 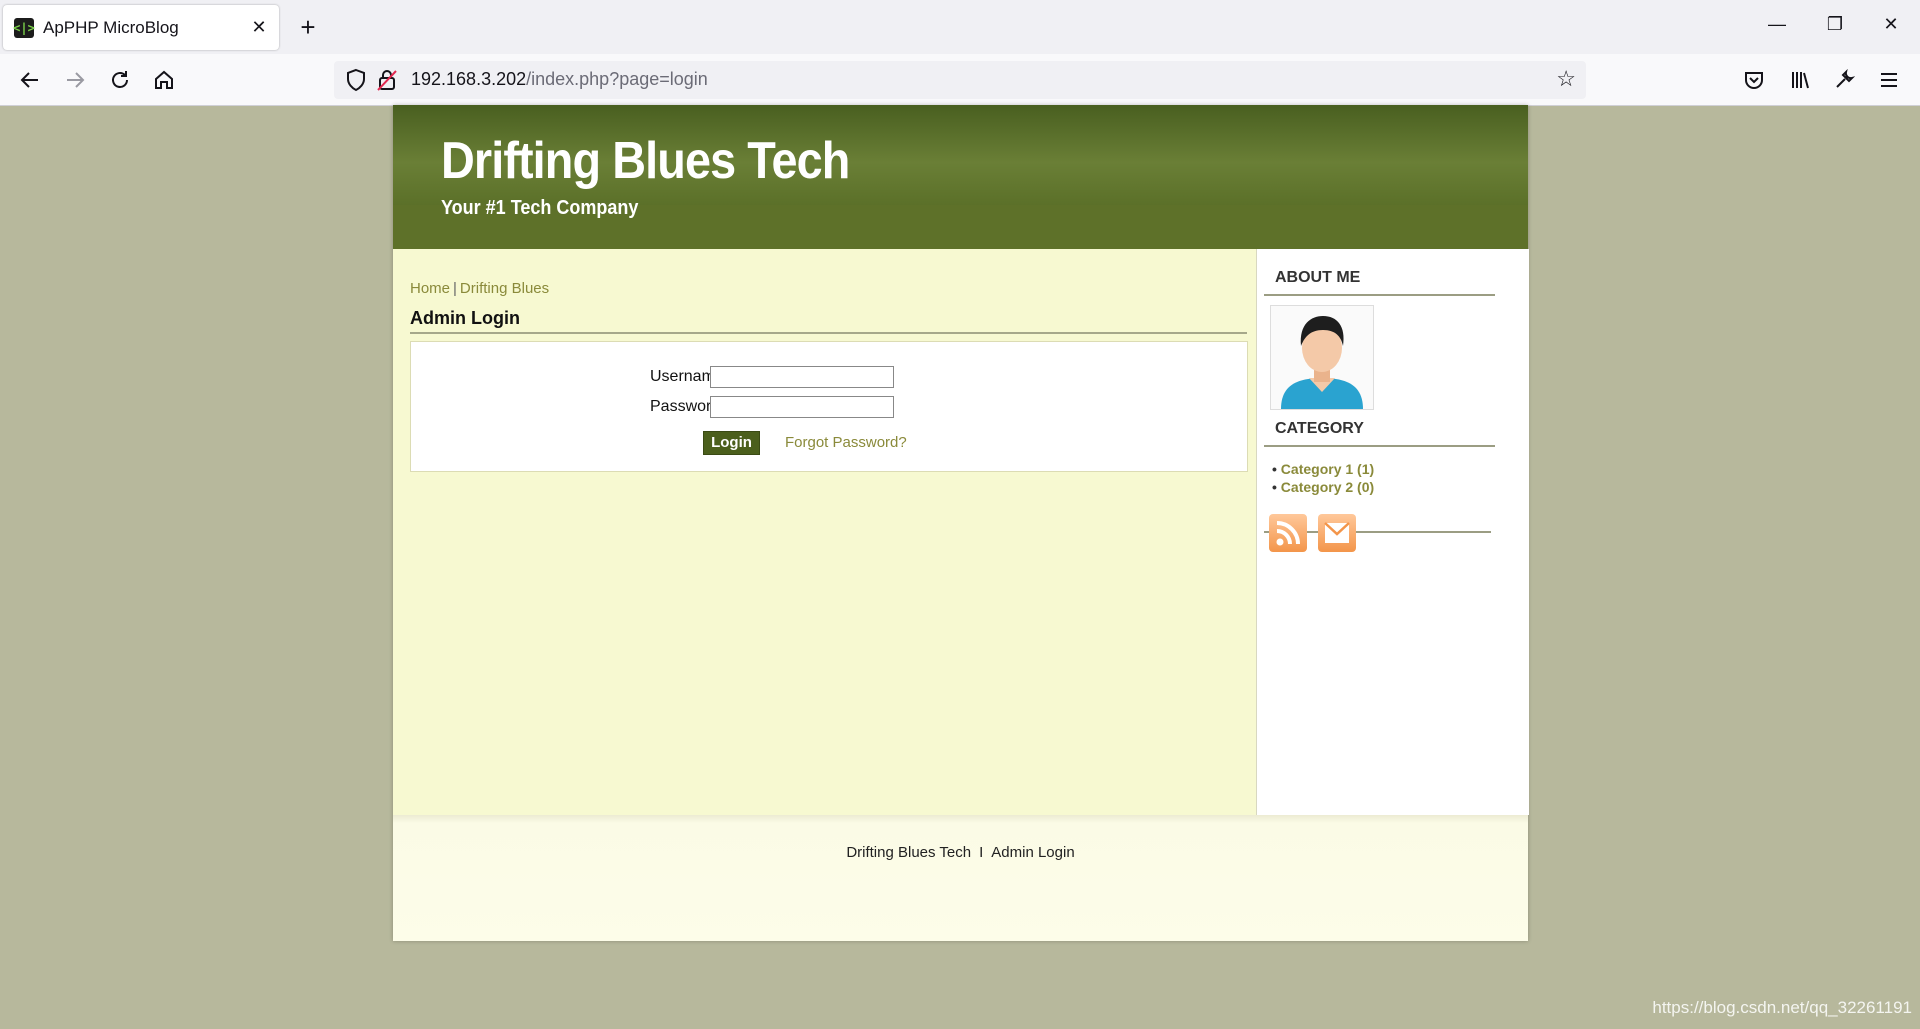 What do you see at coordinates (908, 852) in the screenshot?
I see `footer-site-link: Drifting Blues Tech` at bounding box center [908, 852].